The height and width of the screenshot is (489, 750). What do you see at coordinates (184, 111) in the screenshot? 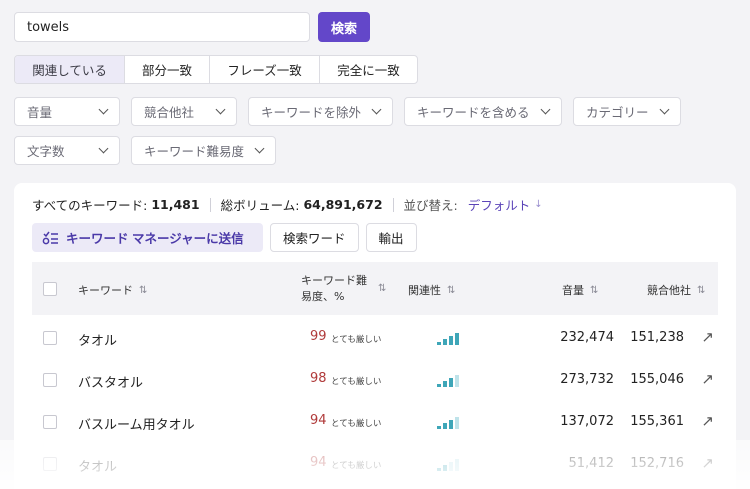
I see `filter-competitors: 競合他社` at bounding box center [184, 111].